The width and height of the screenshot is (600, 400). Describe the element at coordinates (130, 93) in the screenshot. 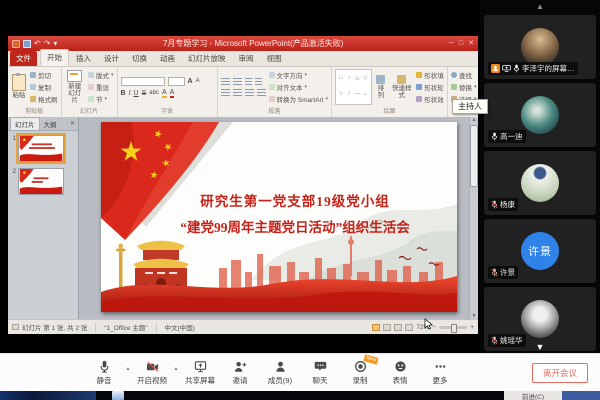

I see `italic-button: I` at that location.